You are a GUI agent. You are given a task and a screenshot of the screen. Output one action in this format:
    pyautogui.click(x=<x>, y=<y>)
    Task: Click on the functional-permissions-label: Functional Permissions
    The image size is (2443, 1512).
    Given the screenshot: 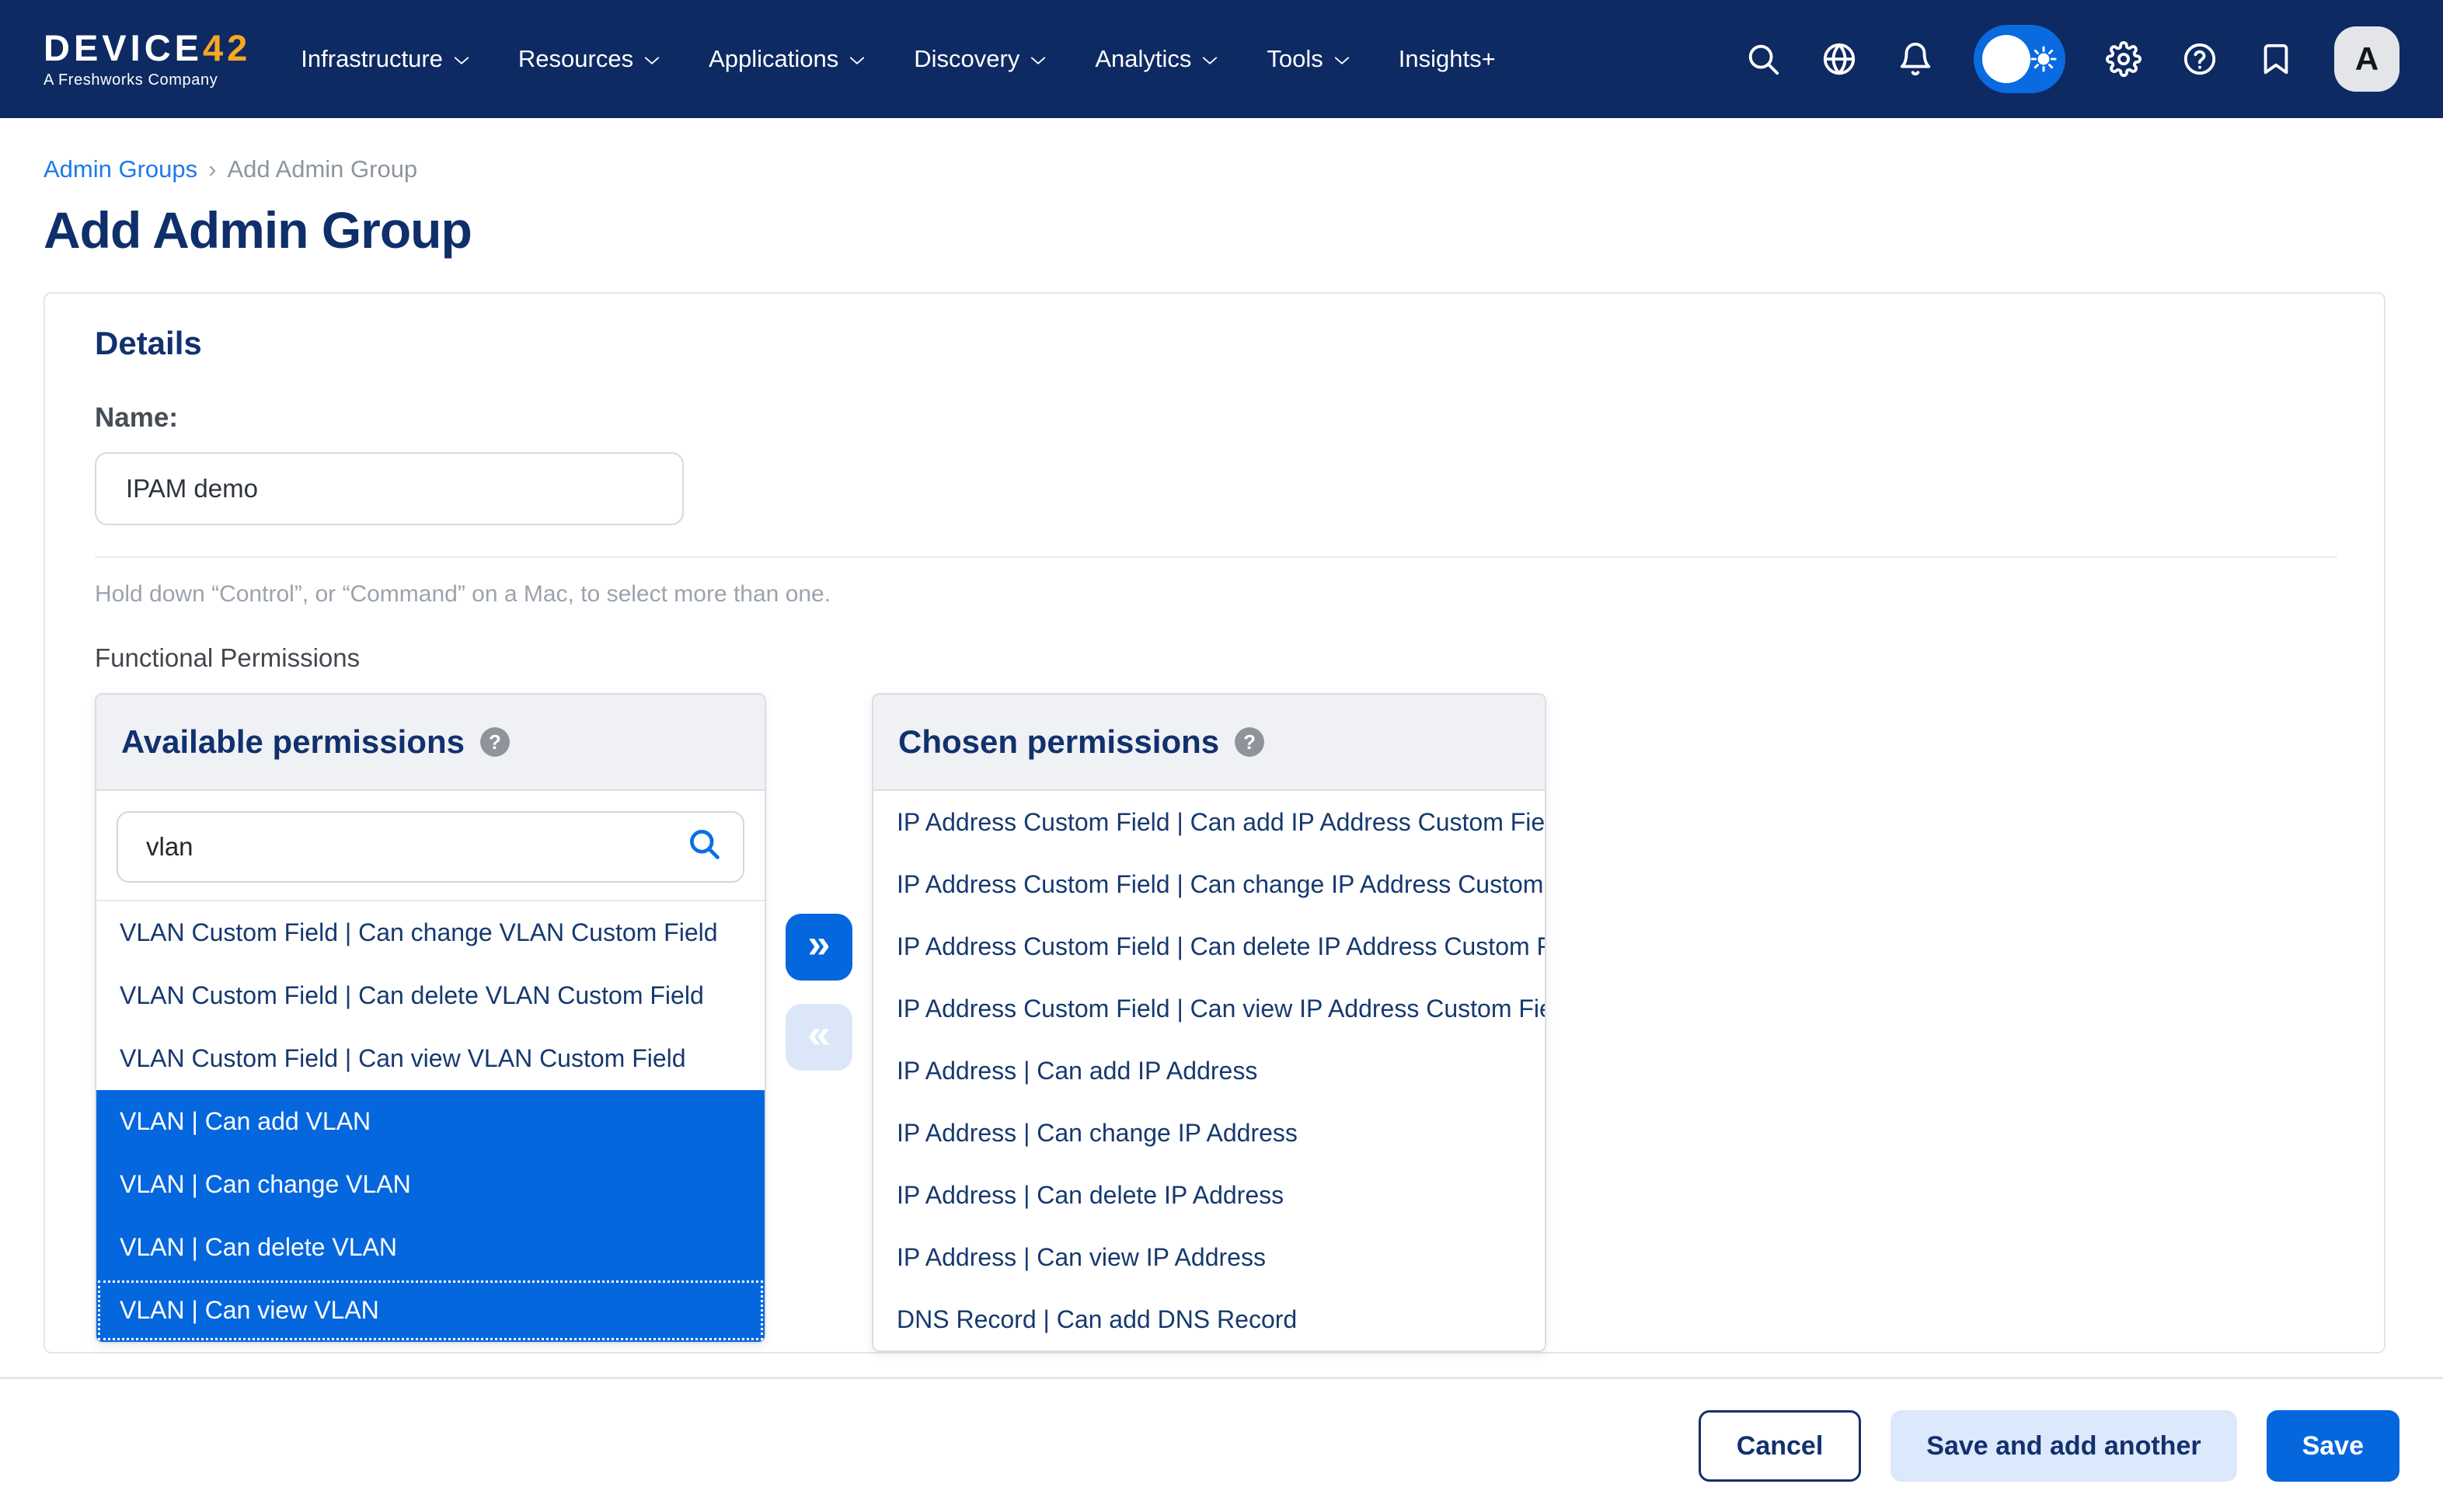 What is the action you would take?
    pyautogui.click(x=228, y=657)
    